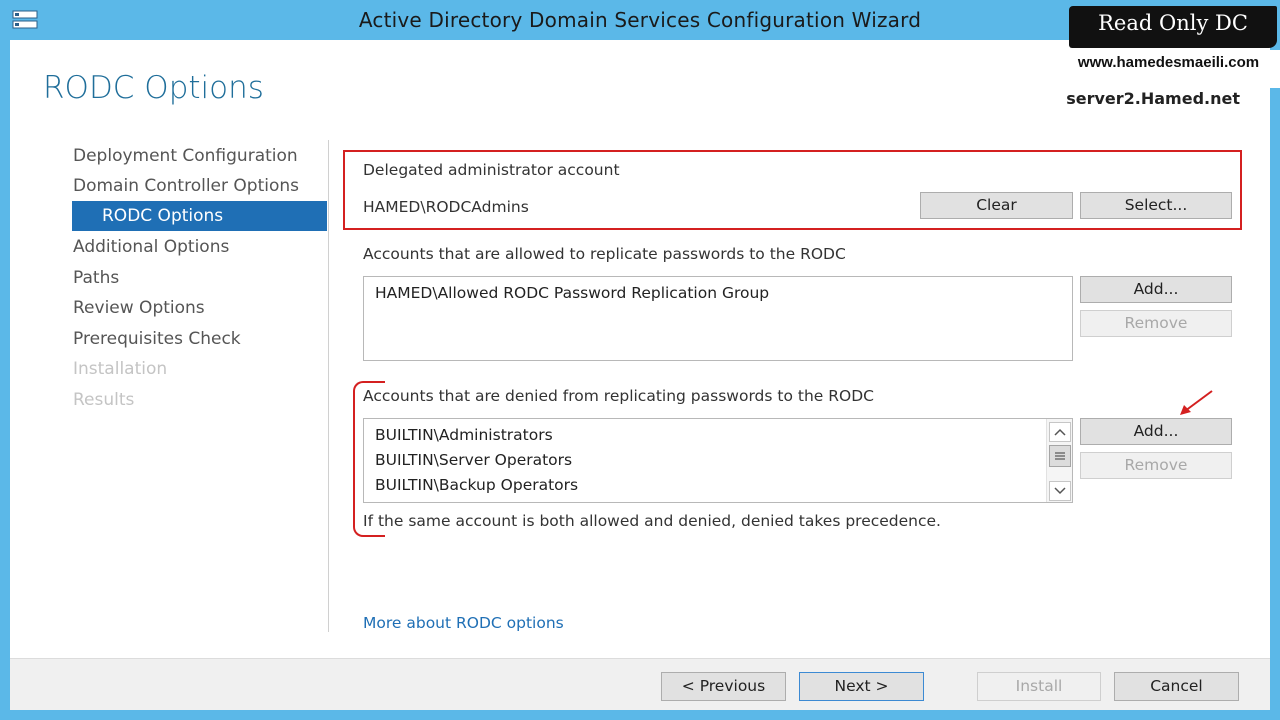 The width and height of the screenshot is (1280, 720). I want to click on previous-button: < Previous, so click(723, 686).